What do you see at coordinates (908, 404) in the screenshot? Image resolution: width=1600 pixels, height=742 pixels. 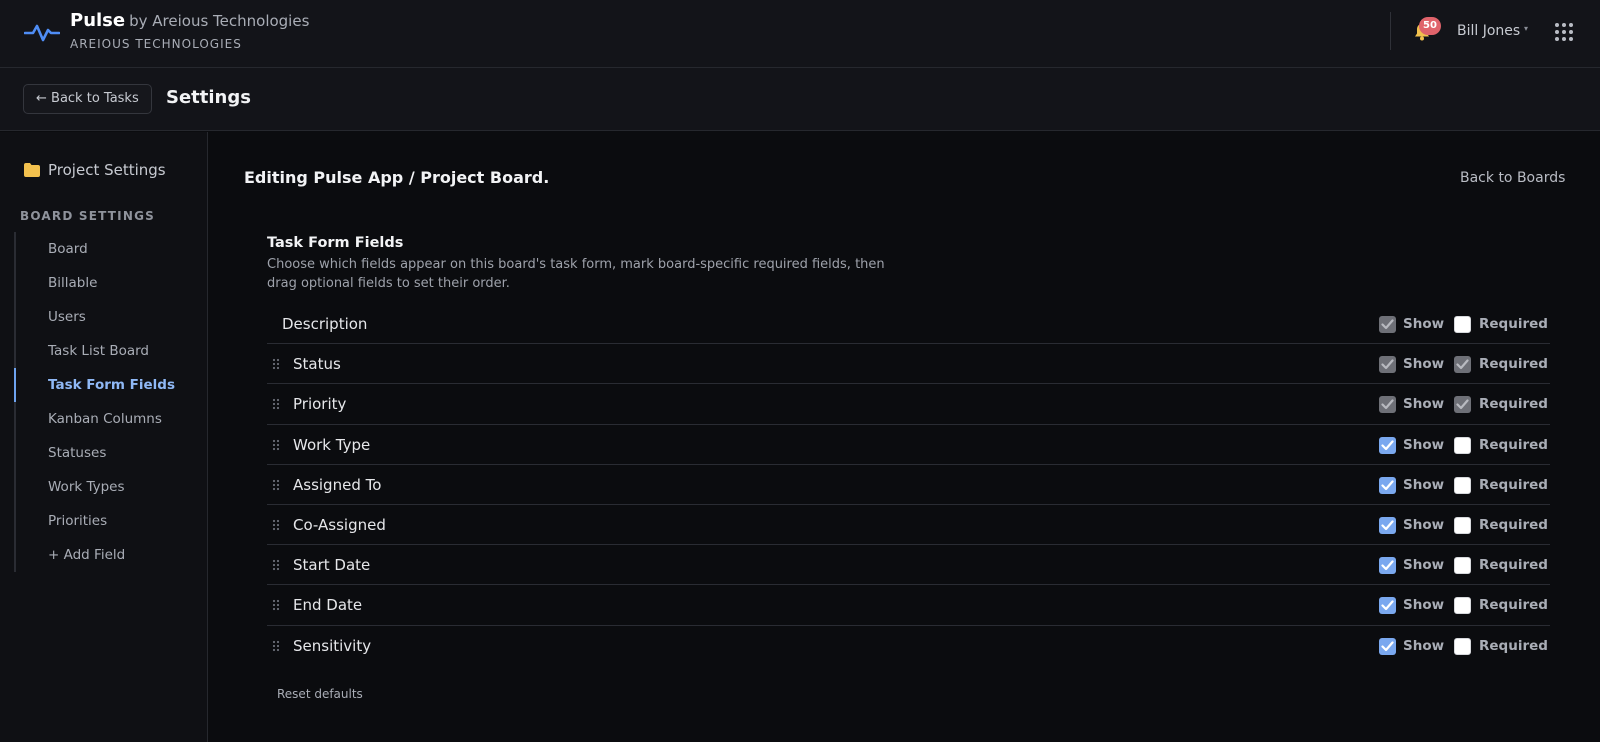 I see `field-row-priority: Priority Show Required` at bounding box center [908, 404].